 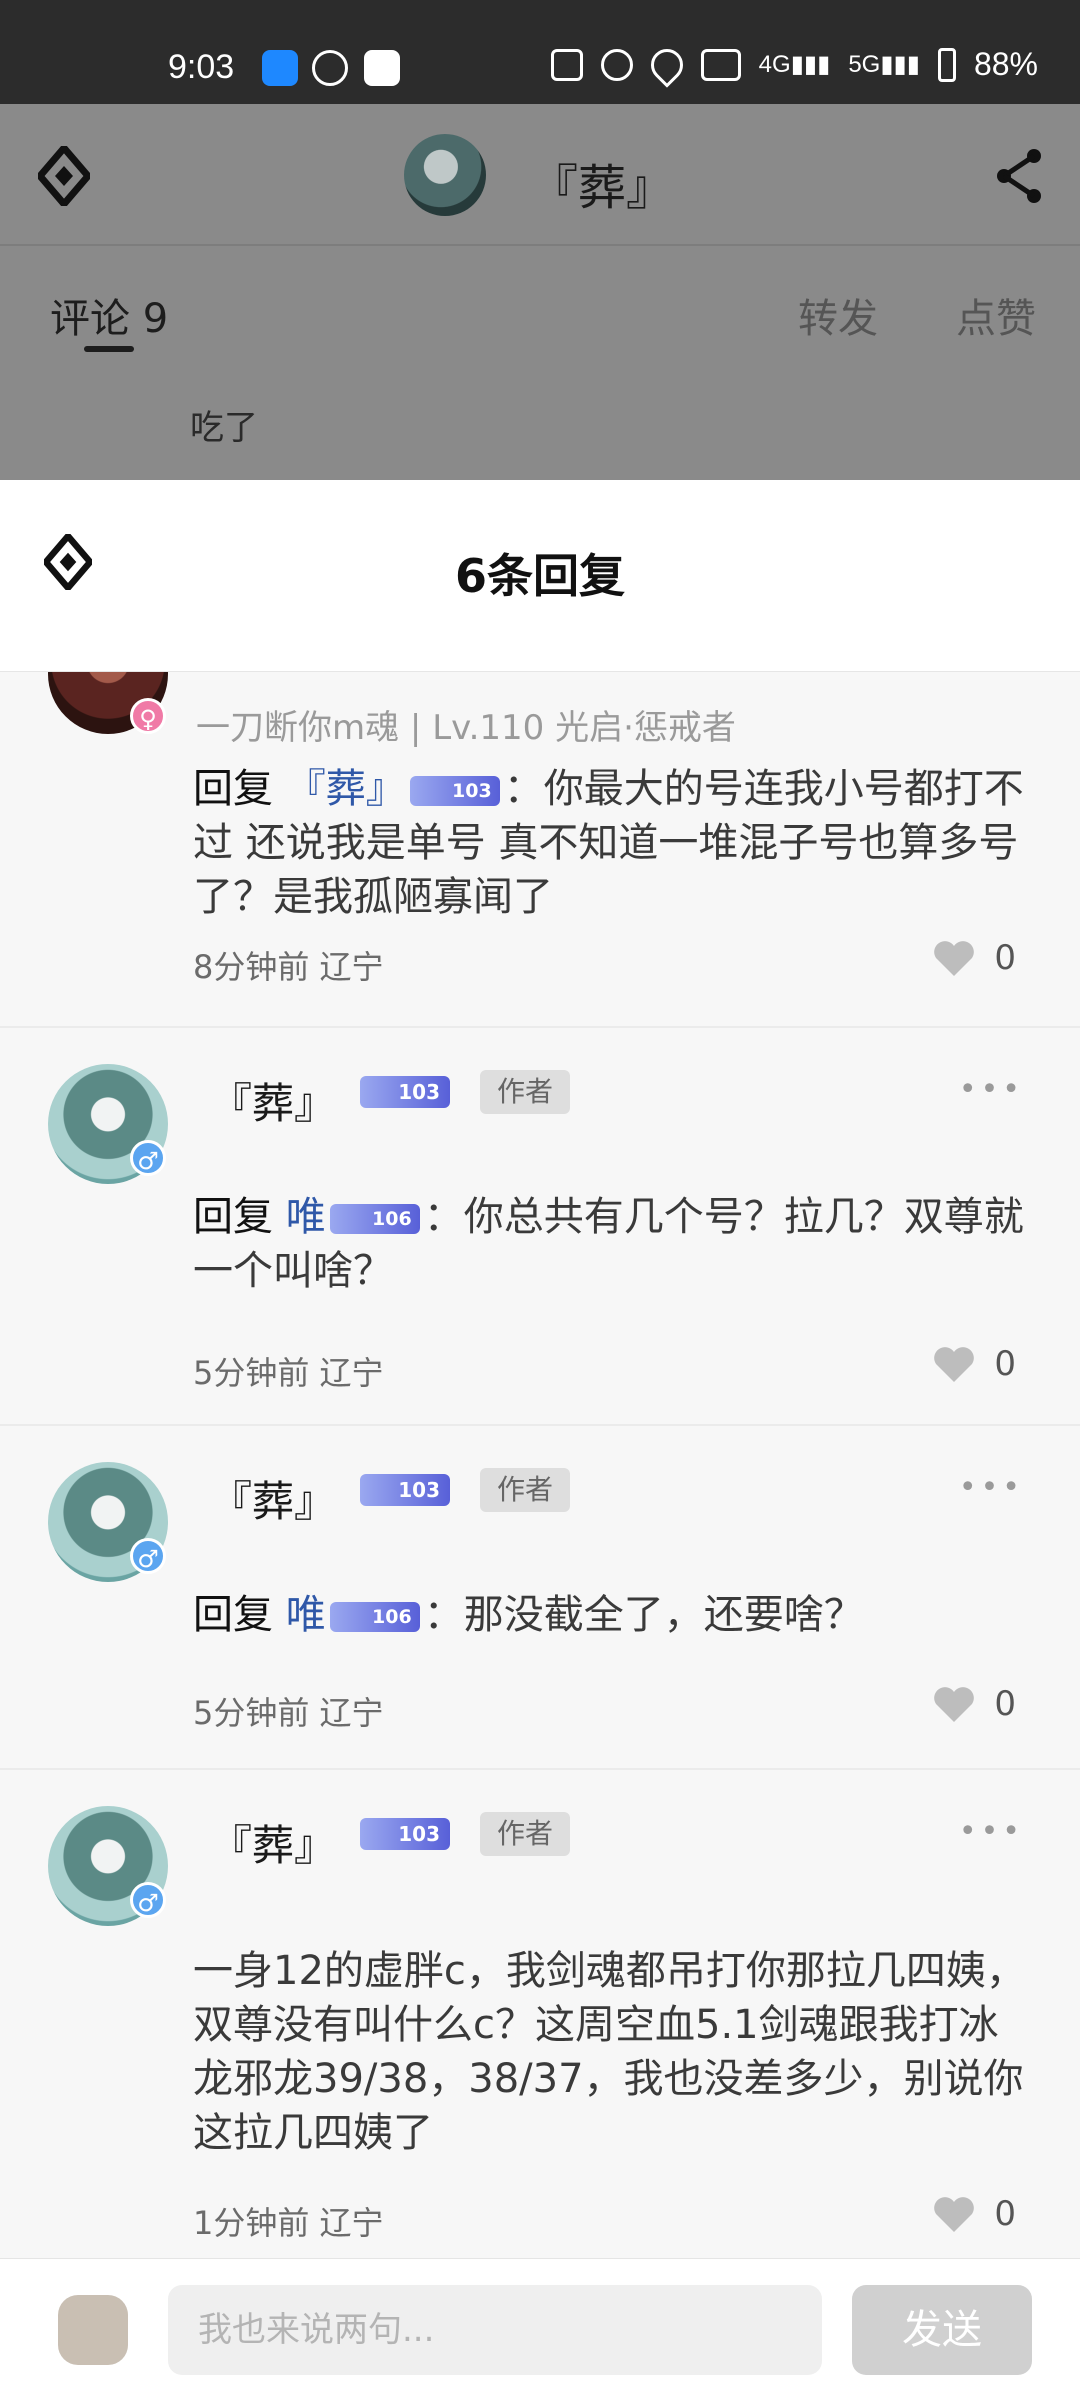 I want to click on comment-snippet: 吃了, so click(x=224, y=428).